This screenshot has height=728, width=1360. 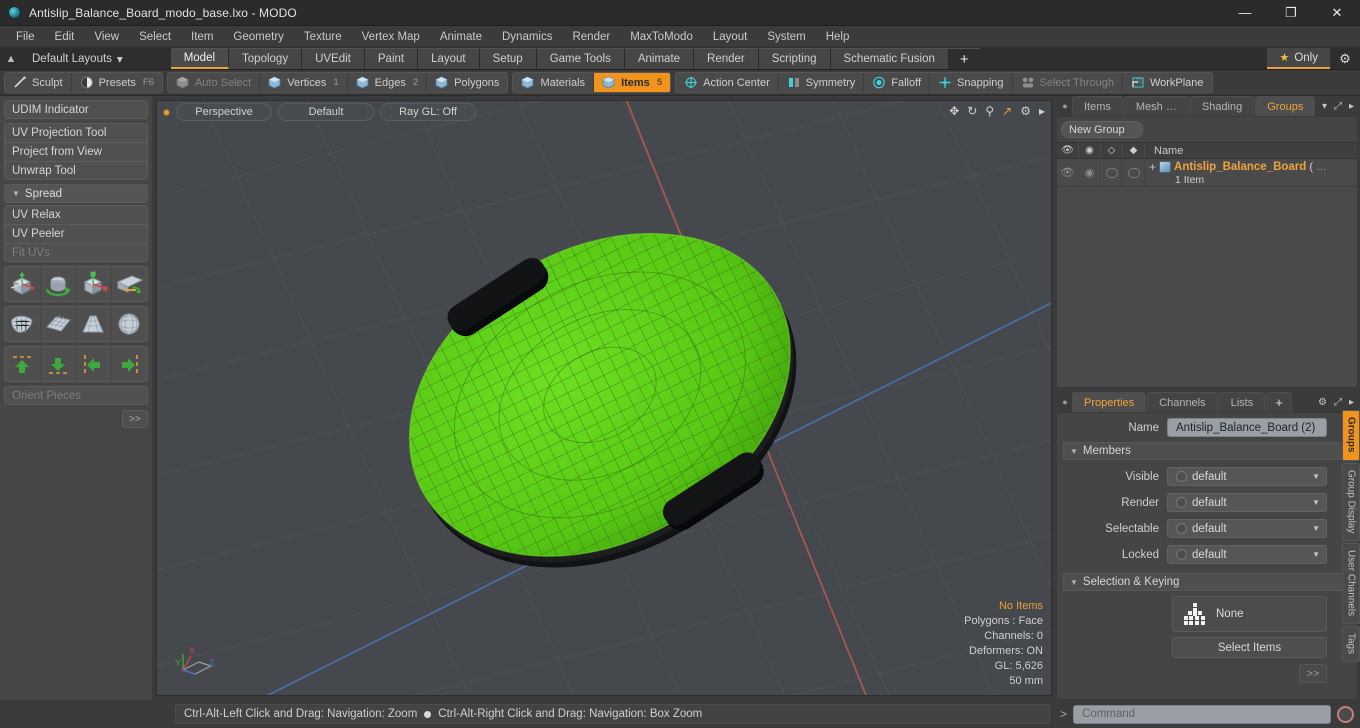 What do you see at coordinates (1247, 476) in the screenshot?
I see `member-dropdown-visible: default ▼` at bounding box center [1247, 476].